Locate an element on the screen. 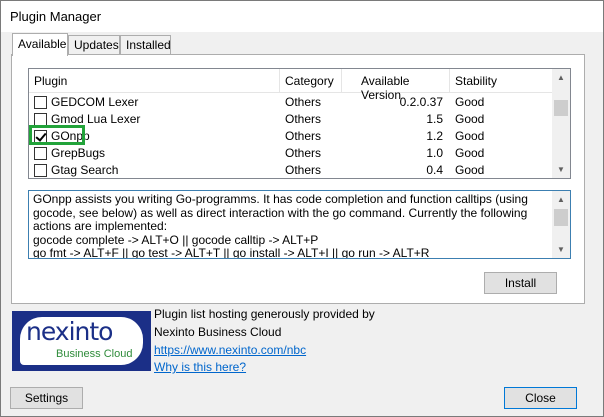  settings-button: Settings is located at coordinates (46, 398).